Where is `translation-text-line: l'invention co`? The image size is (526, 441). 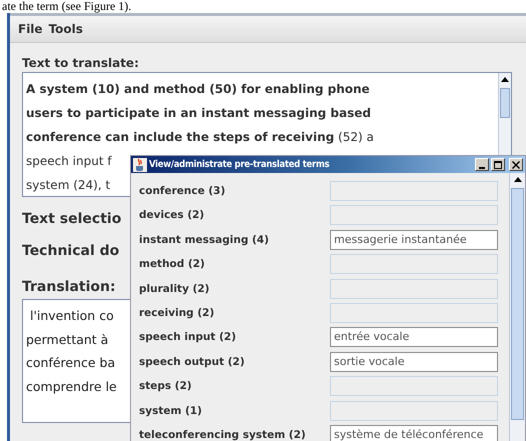
translation-text-line: l'invention co is located at coordinates (71, 316).